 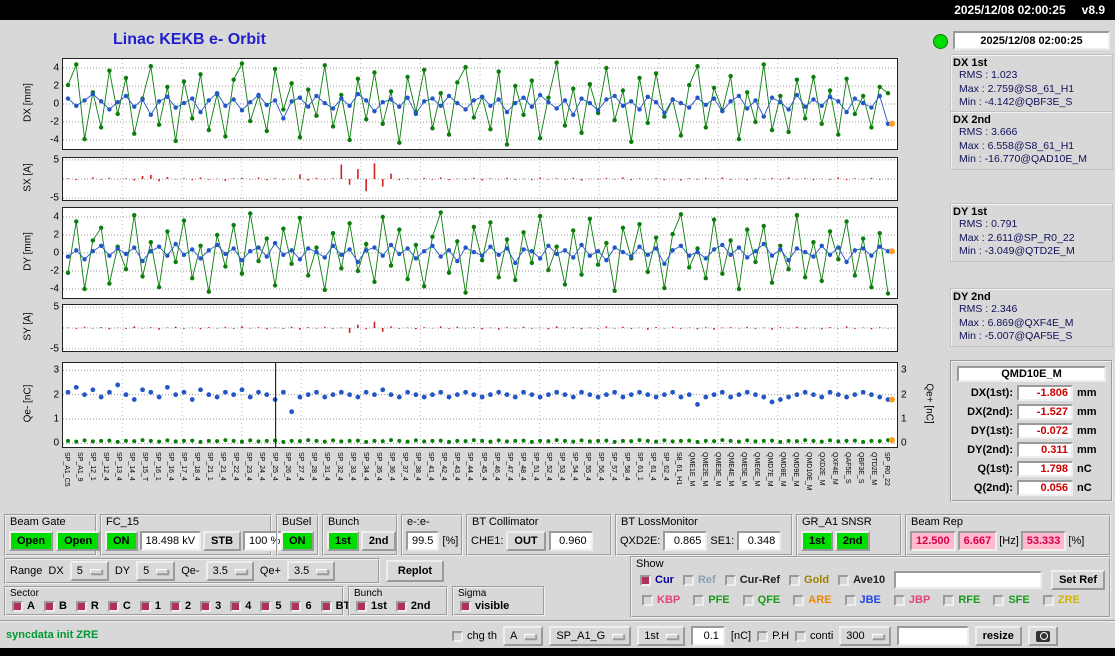 What do you see at coordinates (229, 571) in the screenshot?
I see `range-qem-dropdown: 3.5` at bounding box center [229, 571].